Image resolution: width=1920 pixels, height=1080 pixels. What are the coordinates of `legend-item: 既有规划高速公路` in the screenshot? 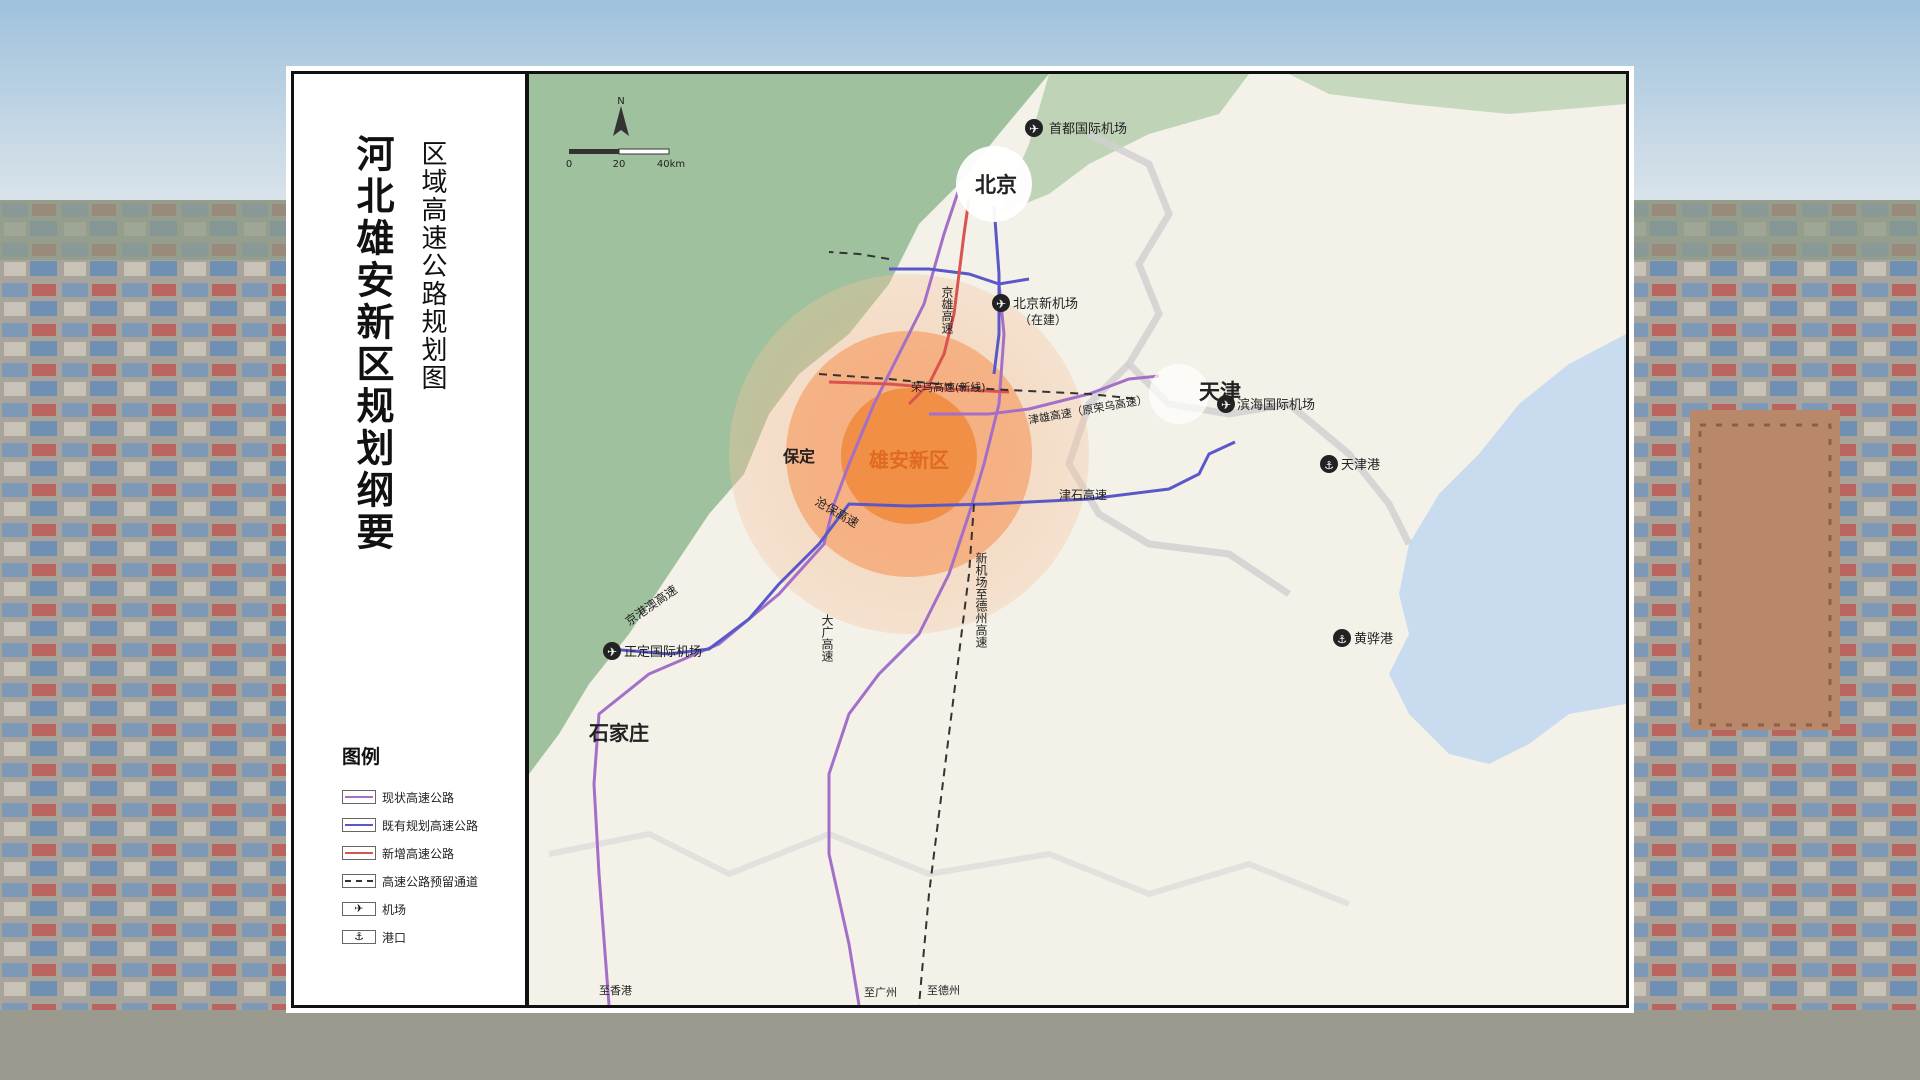 It's located at (410, 825).